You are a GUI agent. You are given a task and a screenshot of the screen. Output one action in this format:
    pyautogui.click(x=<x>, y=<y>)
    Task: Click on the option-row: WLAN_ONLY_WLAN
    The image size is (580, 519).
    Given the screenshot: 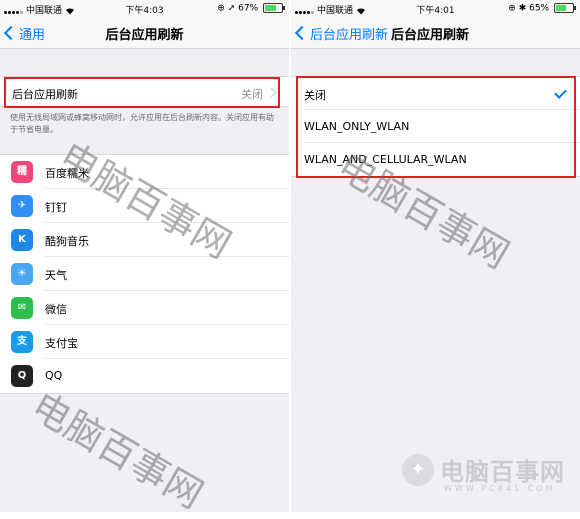 What is the action you would take?
    pyautogui.click(x=435, y=126)
    